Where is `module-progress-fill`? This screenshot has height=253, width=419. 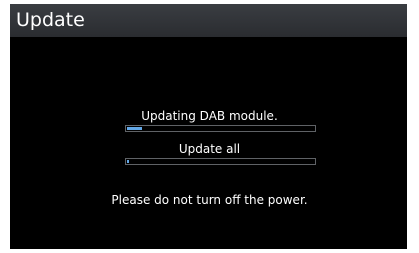
module-progress-fill is located at coordinates (134, 128).